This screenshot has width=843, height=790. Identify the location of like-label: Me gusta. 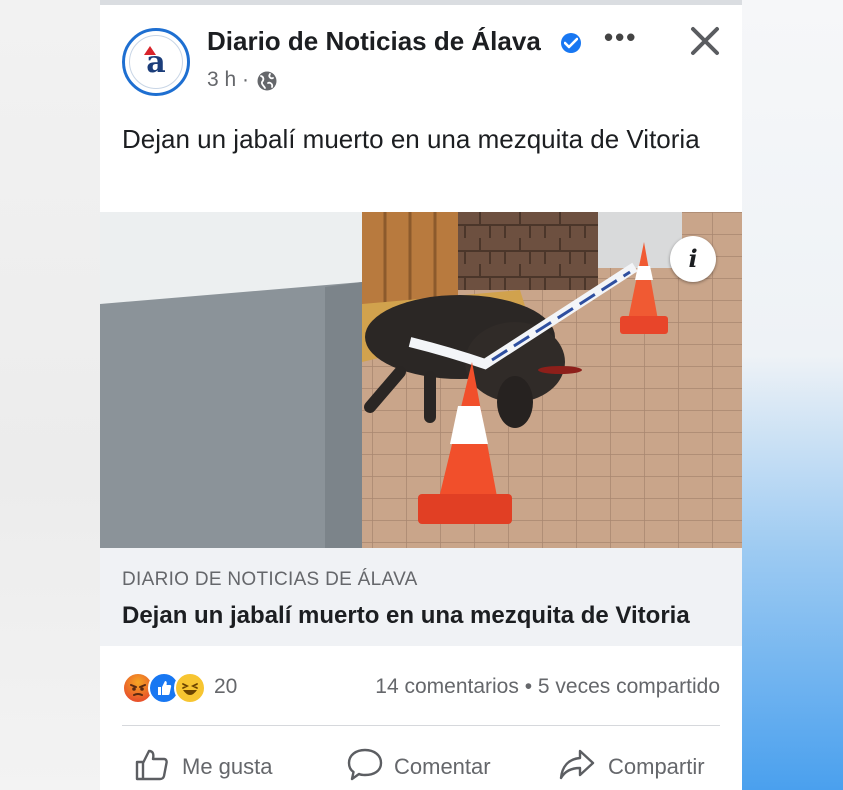
(227, 766).